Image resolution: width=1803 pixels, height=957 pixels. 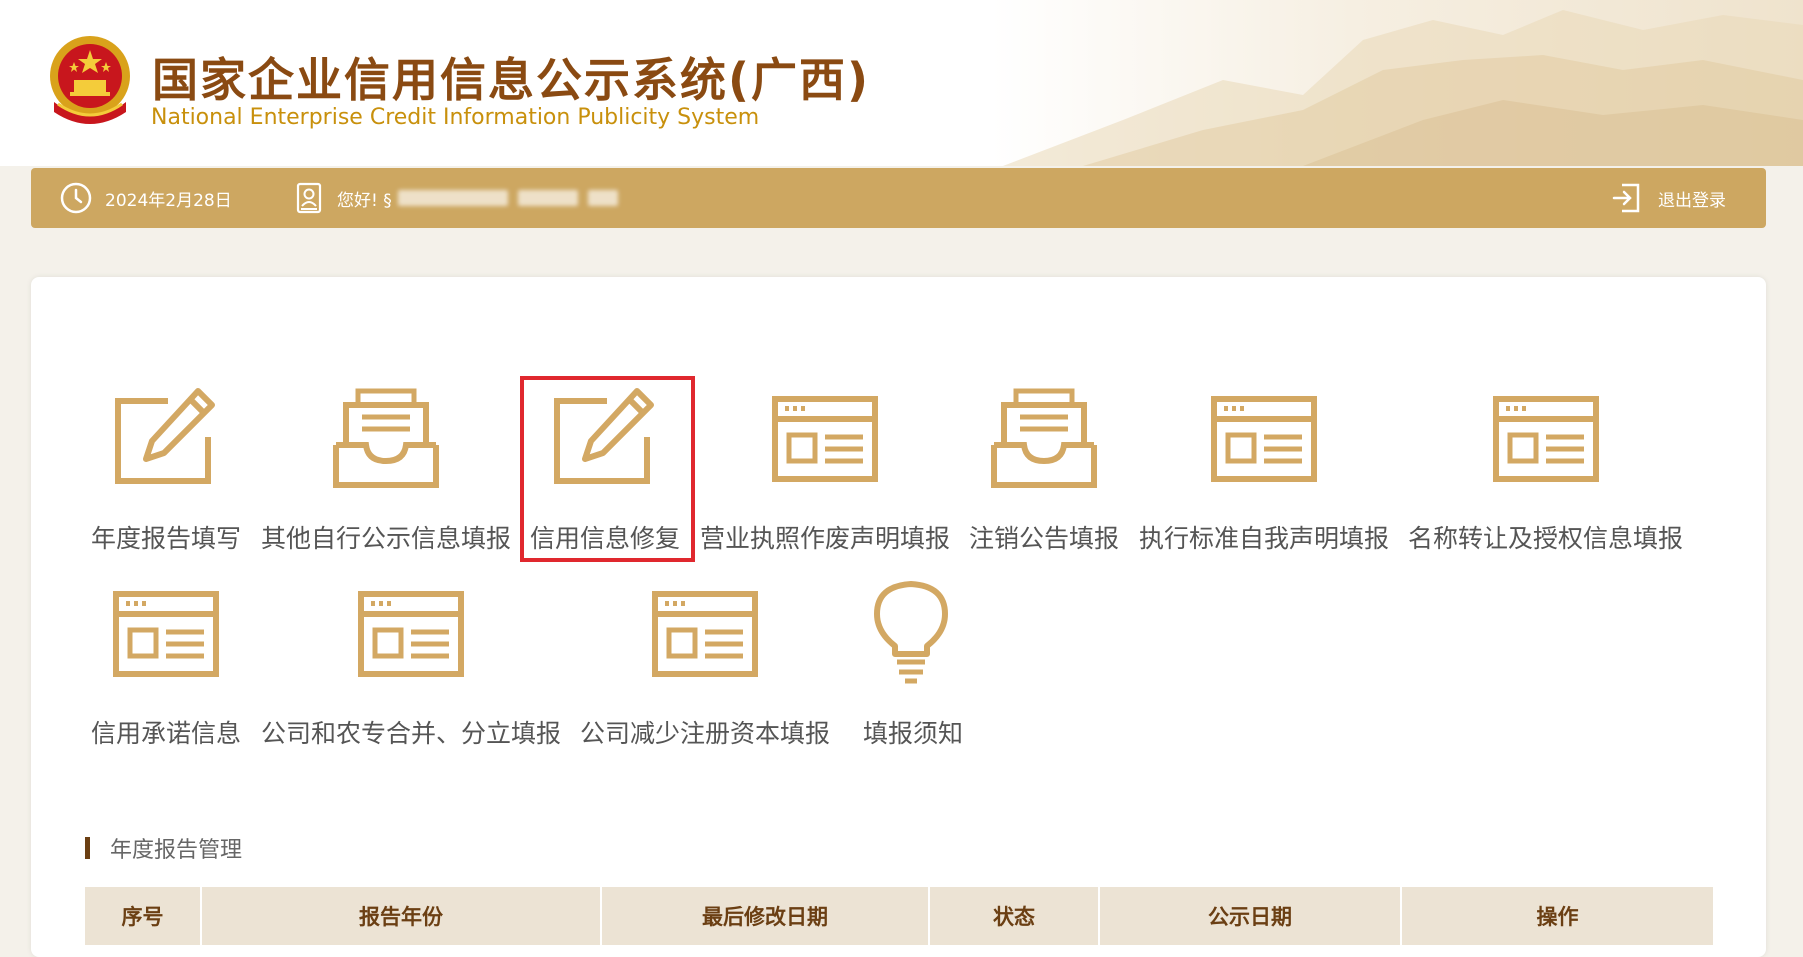 I want to click on tile-other-publicity: 其他自行公示信息填报, so click(x=386, y=470).